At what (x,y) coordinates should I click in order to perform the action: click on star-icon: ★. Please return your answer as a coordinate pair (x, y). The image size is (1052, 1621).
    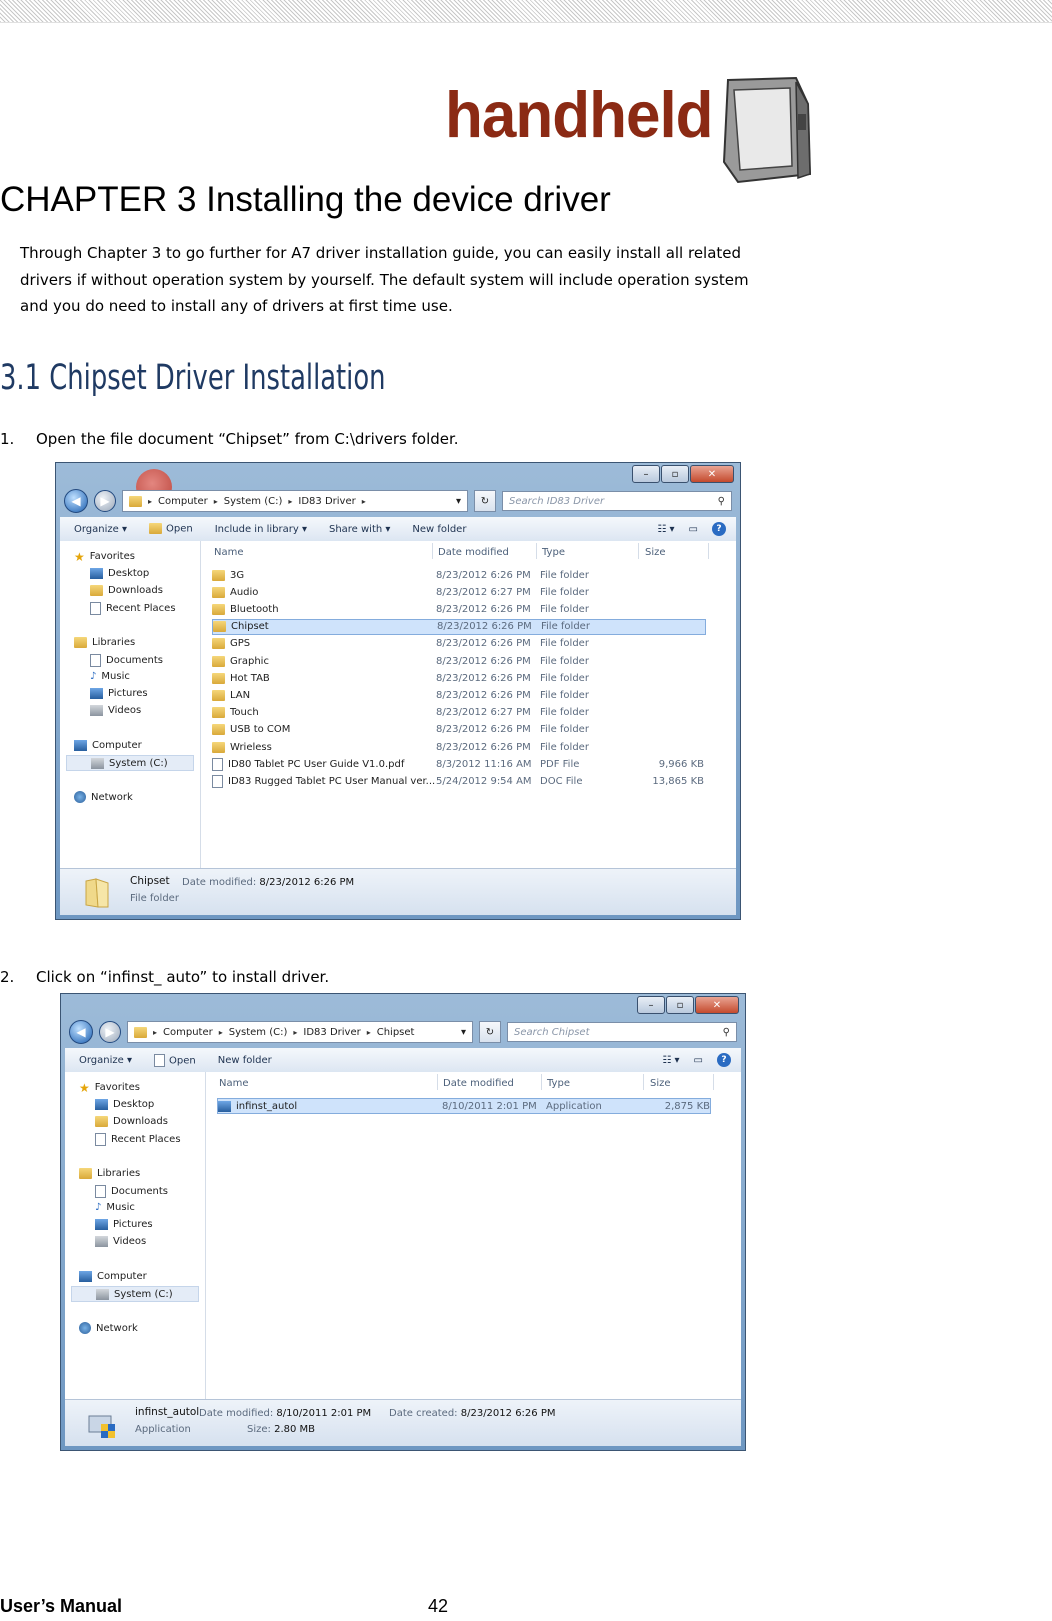
    Looking at the image, I should click on (79, 556).